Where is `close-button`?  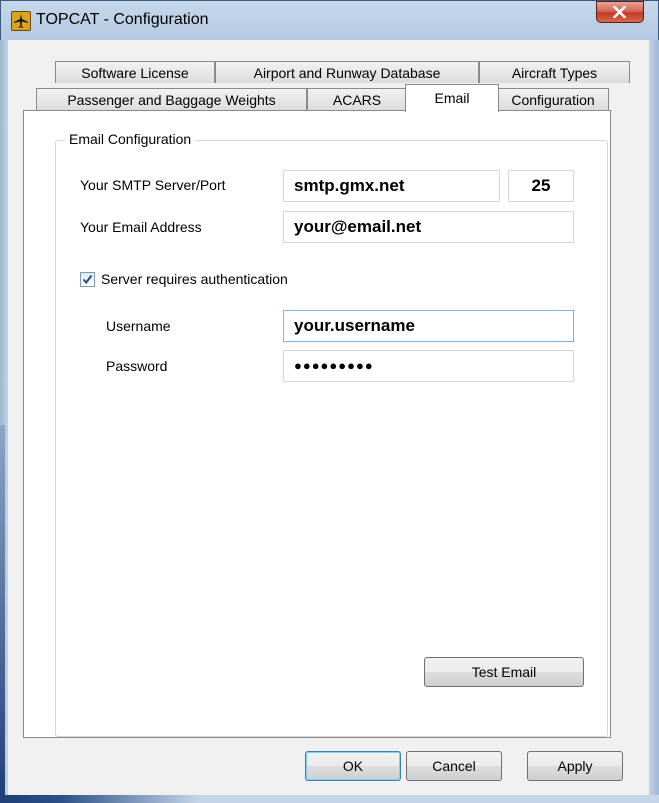
close-button is located at coordinates (620, 12).